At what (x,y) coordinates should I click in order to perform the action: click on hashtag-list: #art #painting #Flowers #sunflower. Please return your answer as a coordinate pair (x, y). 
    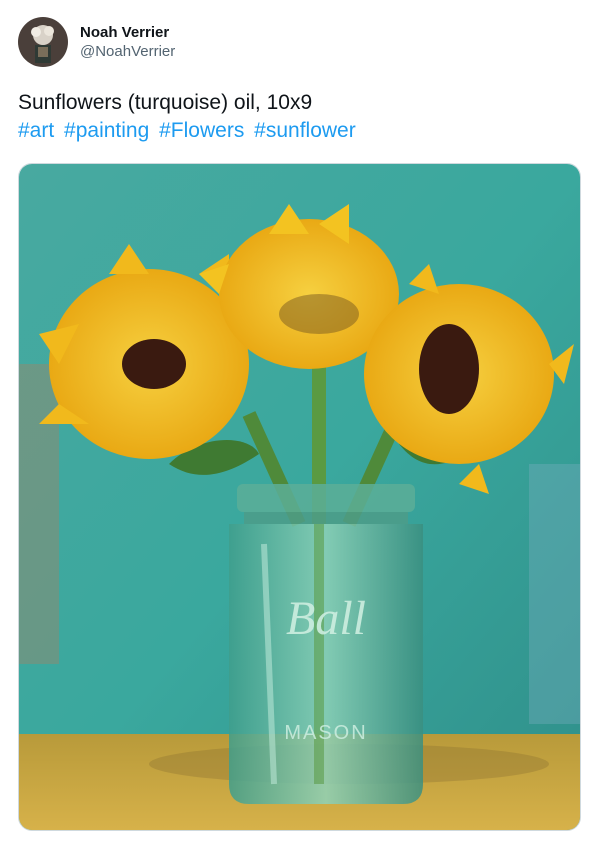
    Looking at the image, I should click on (298, 131).